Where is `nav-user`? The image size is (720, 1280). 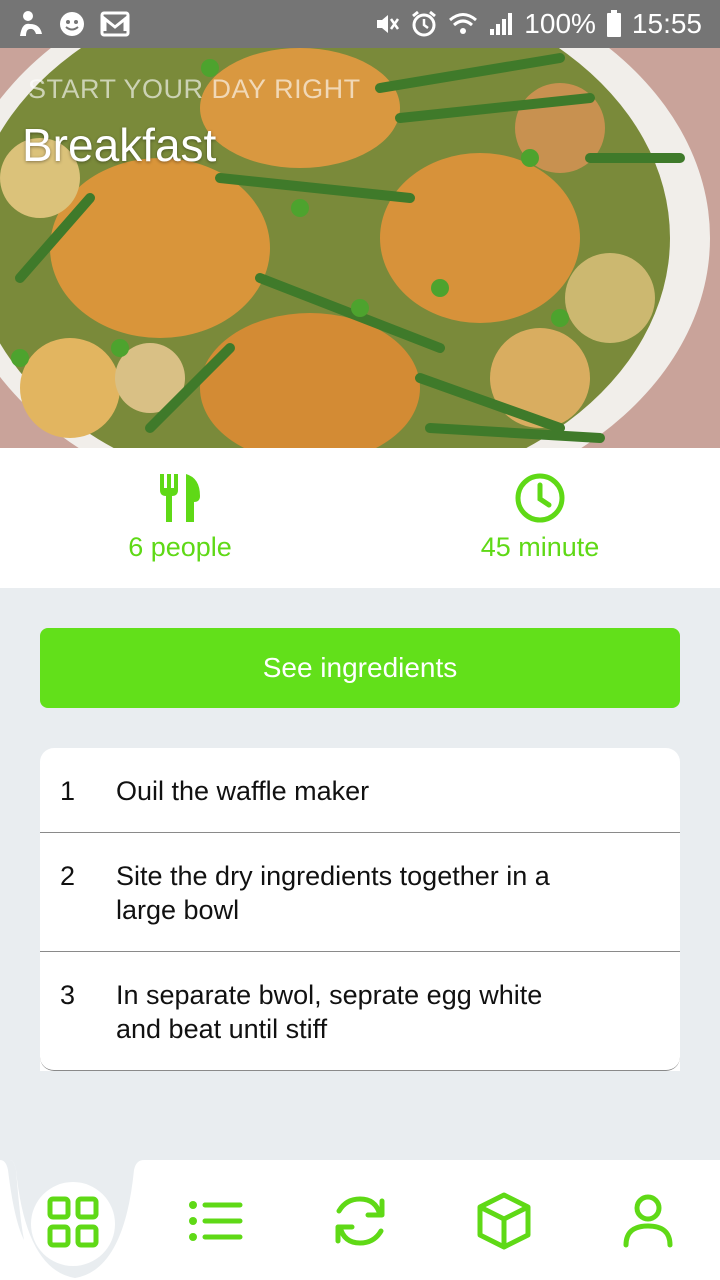 nav-user is located at coordinates (648, 1223).